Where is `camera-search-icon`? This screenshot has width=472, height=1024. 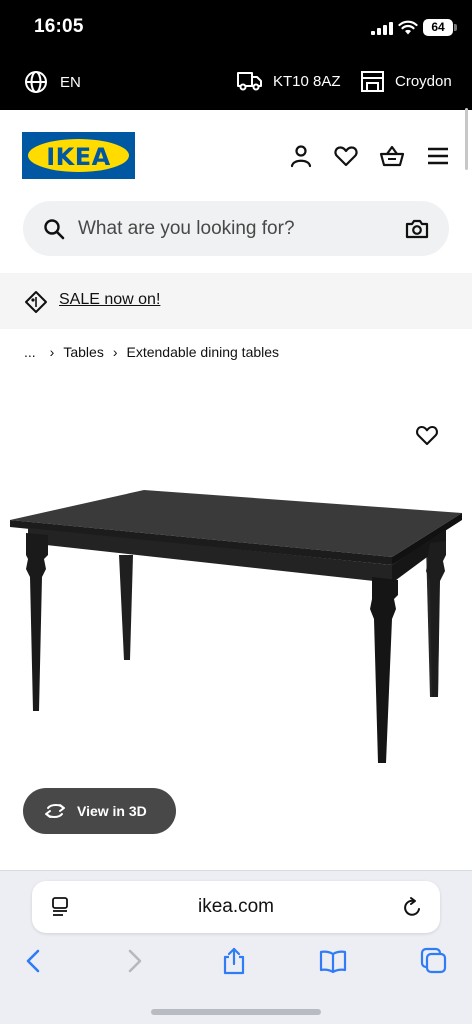 camera-search-icon is located at coordinates (417, 229).